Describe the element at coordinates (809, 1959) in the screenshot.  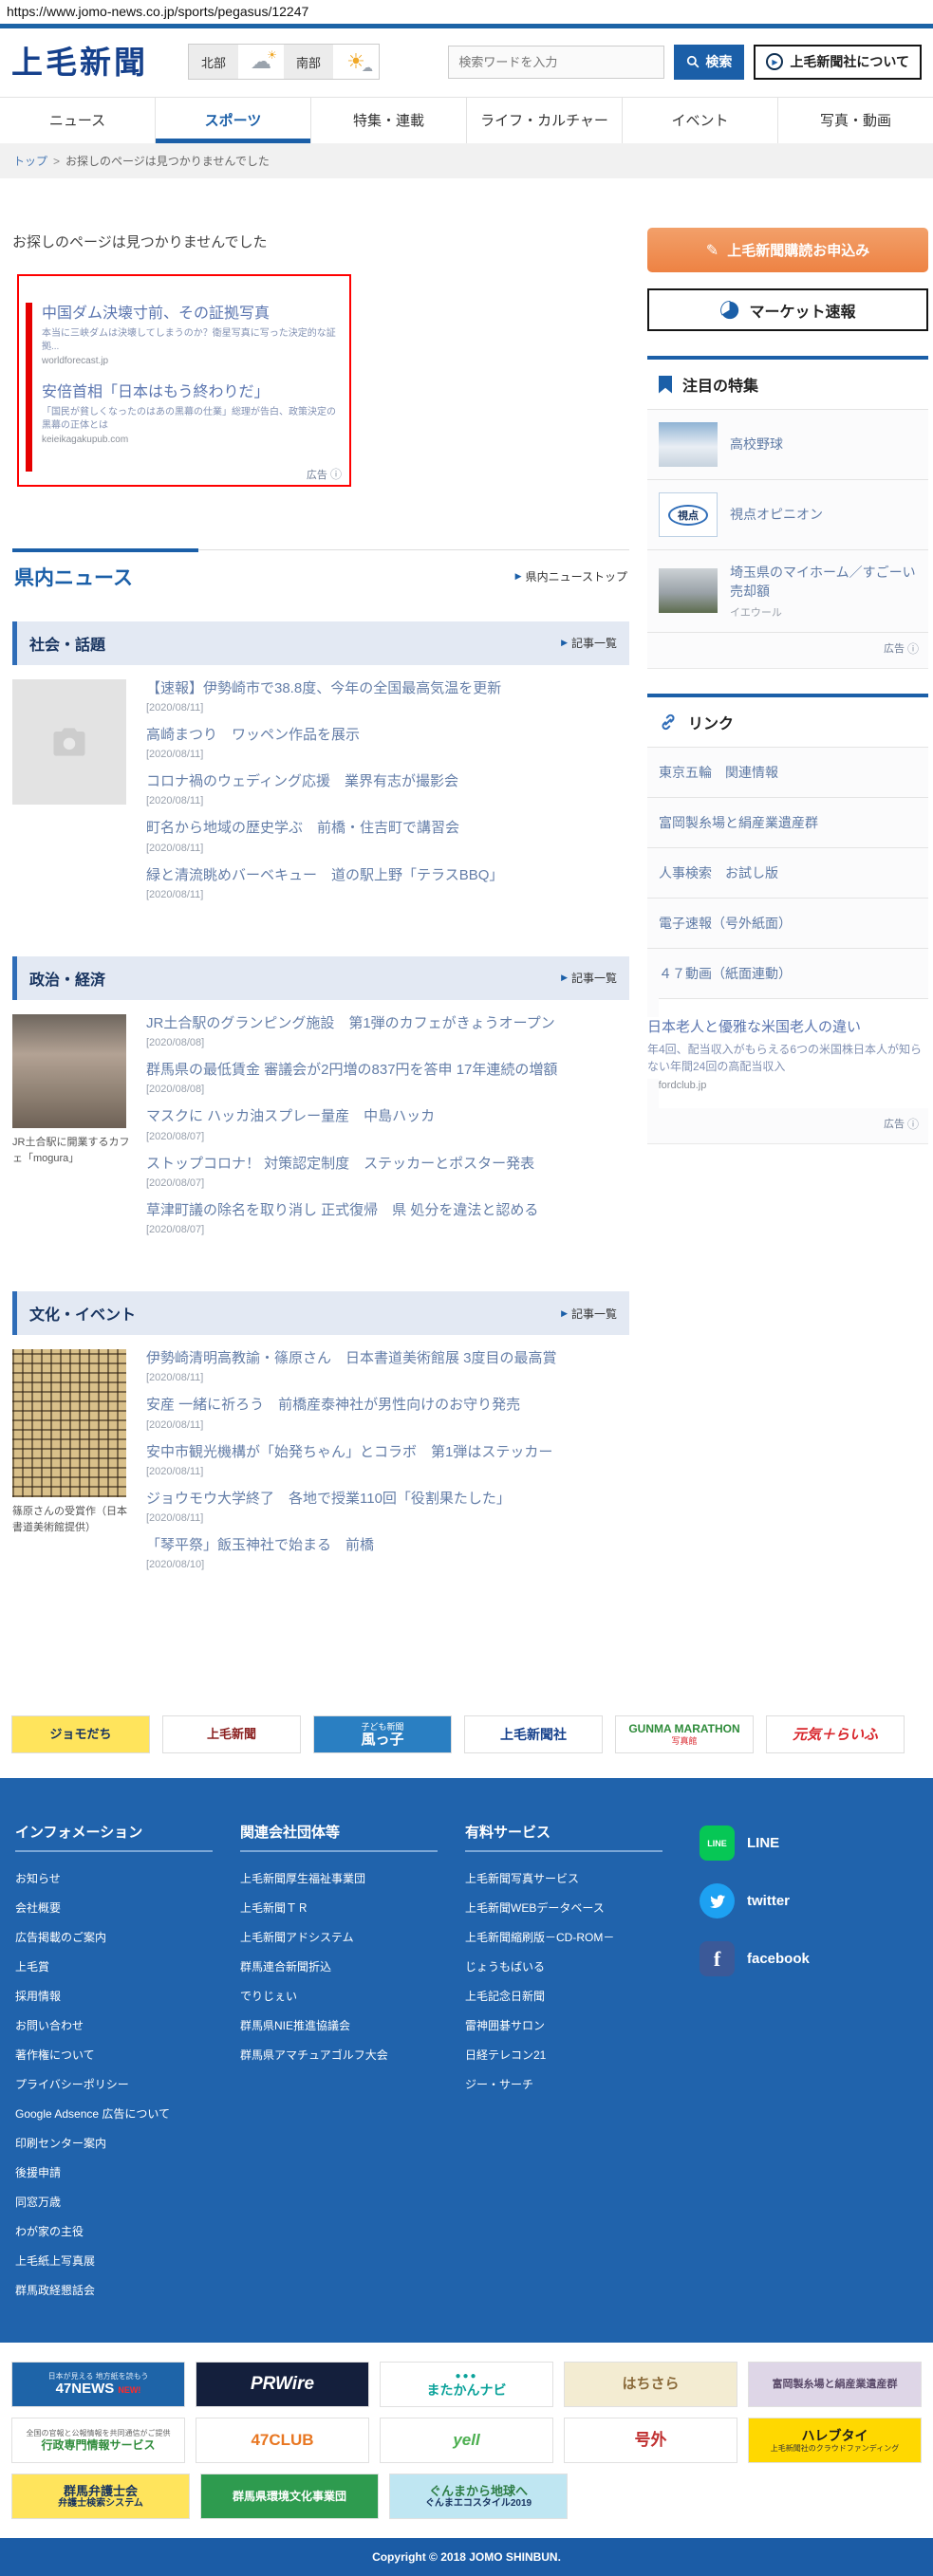
I see `facebook-button: f facebook` at that location.